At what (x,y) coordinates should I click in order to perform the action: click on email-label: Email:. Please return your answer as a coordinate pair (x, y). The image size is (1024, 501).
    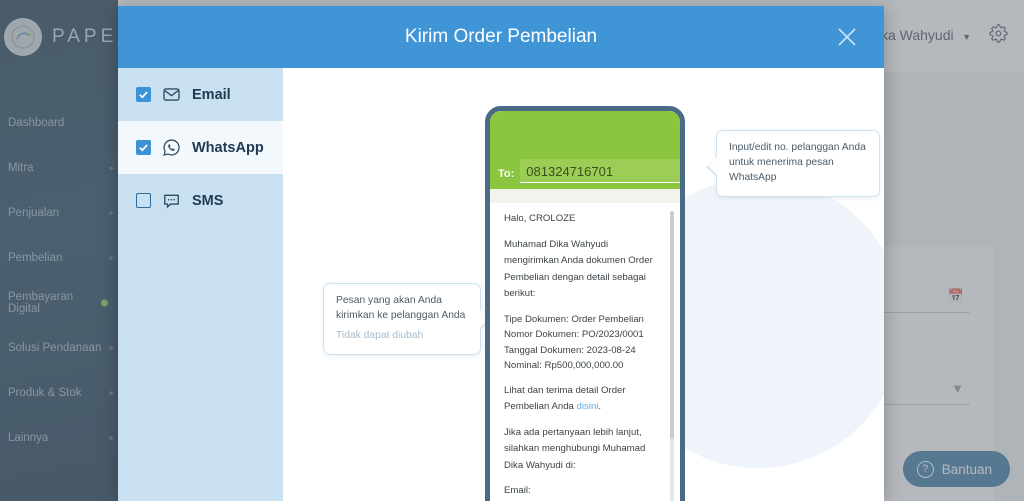
    Looking at the image, I should click on (517, 491).